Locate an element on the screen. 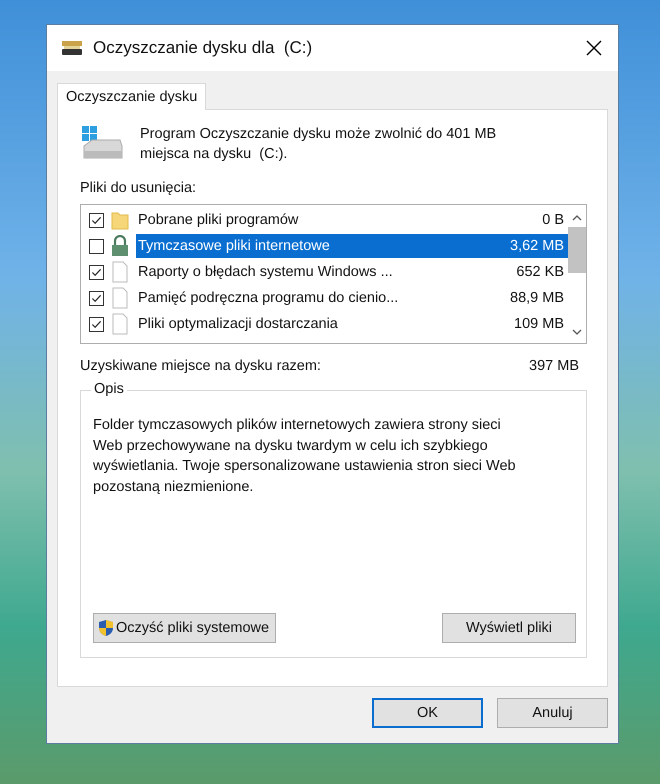 The width and height of the screenshot is (660, 784). tab: Oczyszczanie dysku is located at coordinates (131, 96).